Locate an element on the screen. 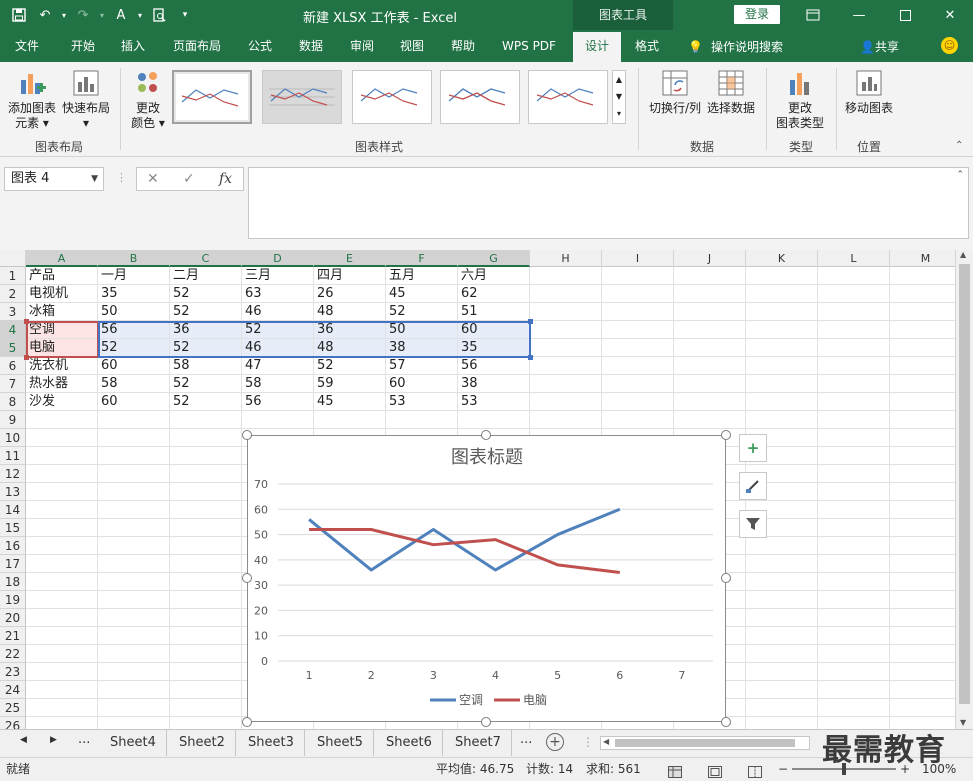  select-all-corner is located at coordinates (13, 258).